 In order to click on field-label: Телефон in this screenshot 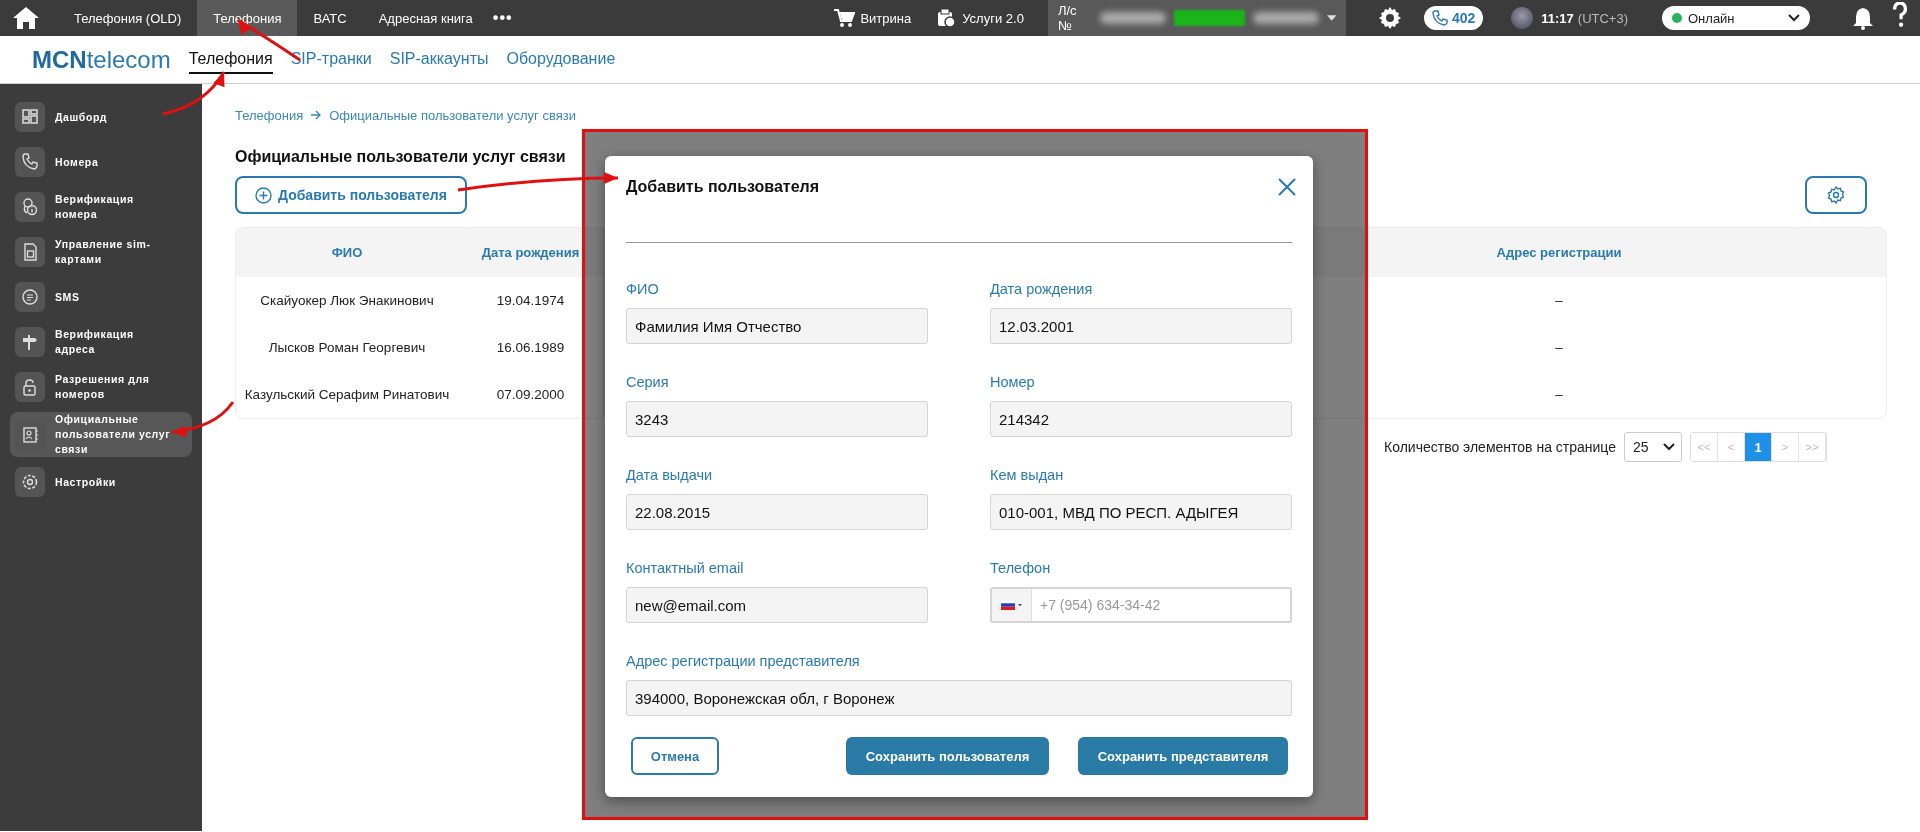, I will do `click(1021, 569)`.